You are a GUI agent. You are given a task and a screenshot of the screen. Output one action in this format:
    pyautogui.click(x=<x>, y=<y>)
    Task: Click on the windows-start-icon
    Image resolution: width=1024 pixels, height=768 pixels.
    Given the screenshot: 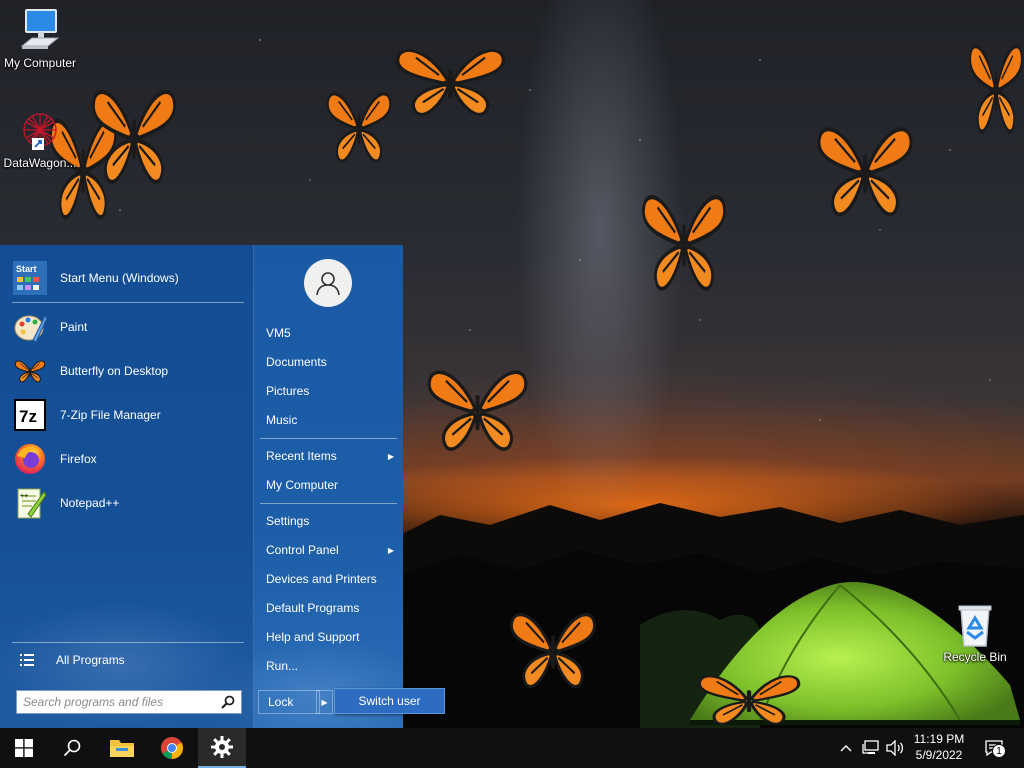 What is the action you would take?
    pyautogui.click(x=24, y=748)
    